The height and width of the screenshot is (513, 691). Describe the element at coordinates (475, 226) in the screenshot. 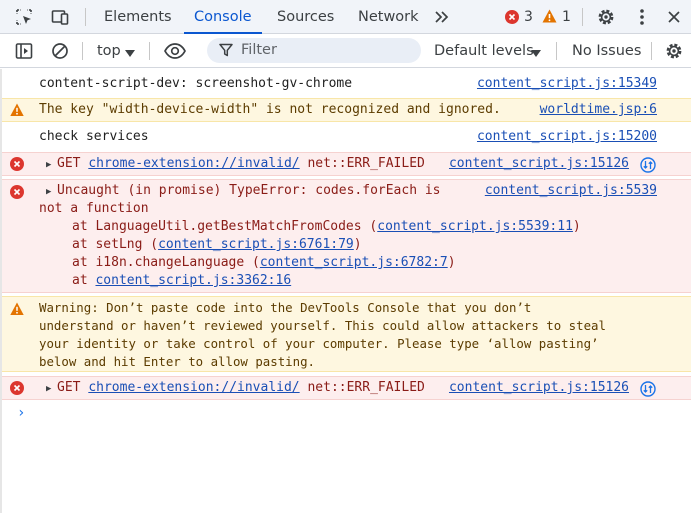

I see `stack-frame-link: content_script.js:5539:11` at that location.